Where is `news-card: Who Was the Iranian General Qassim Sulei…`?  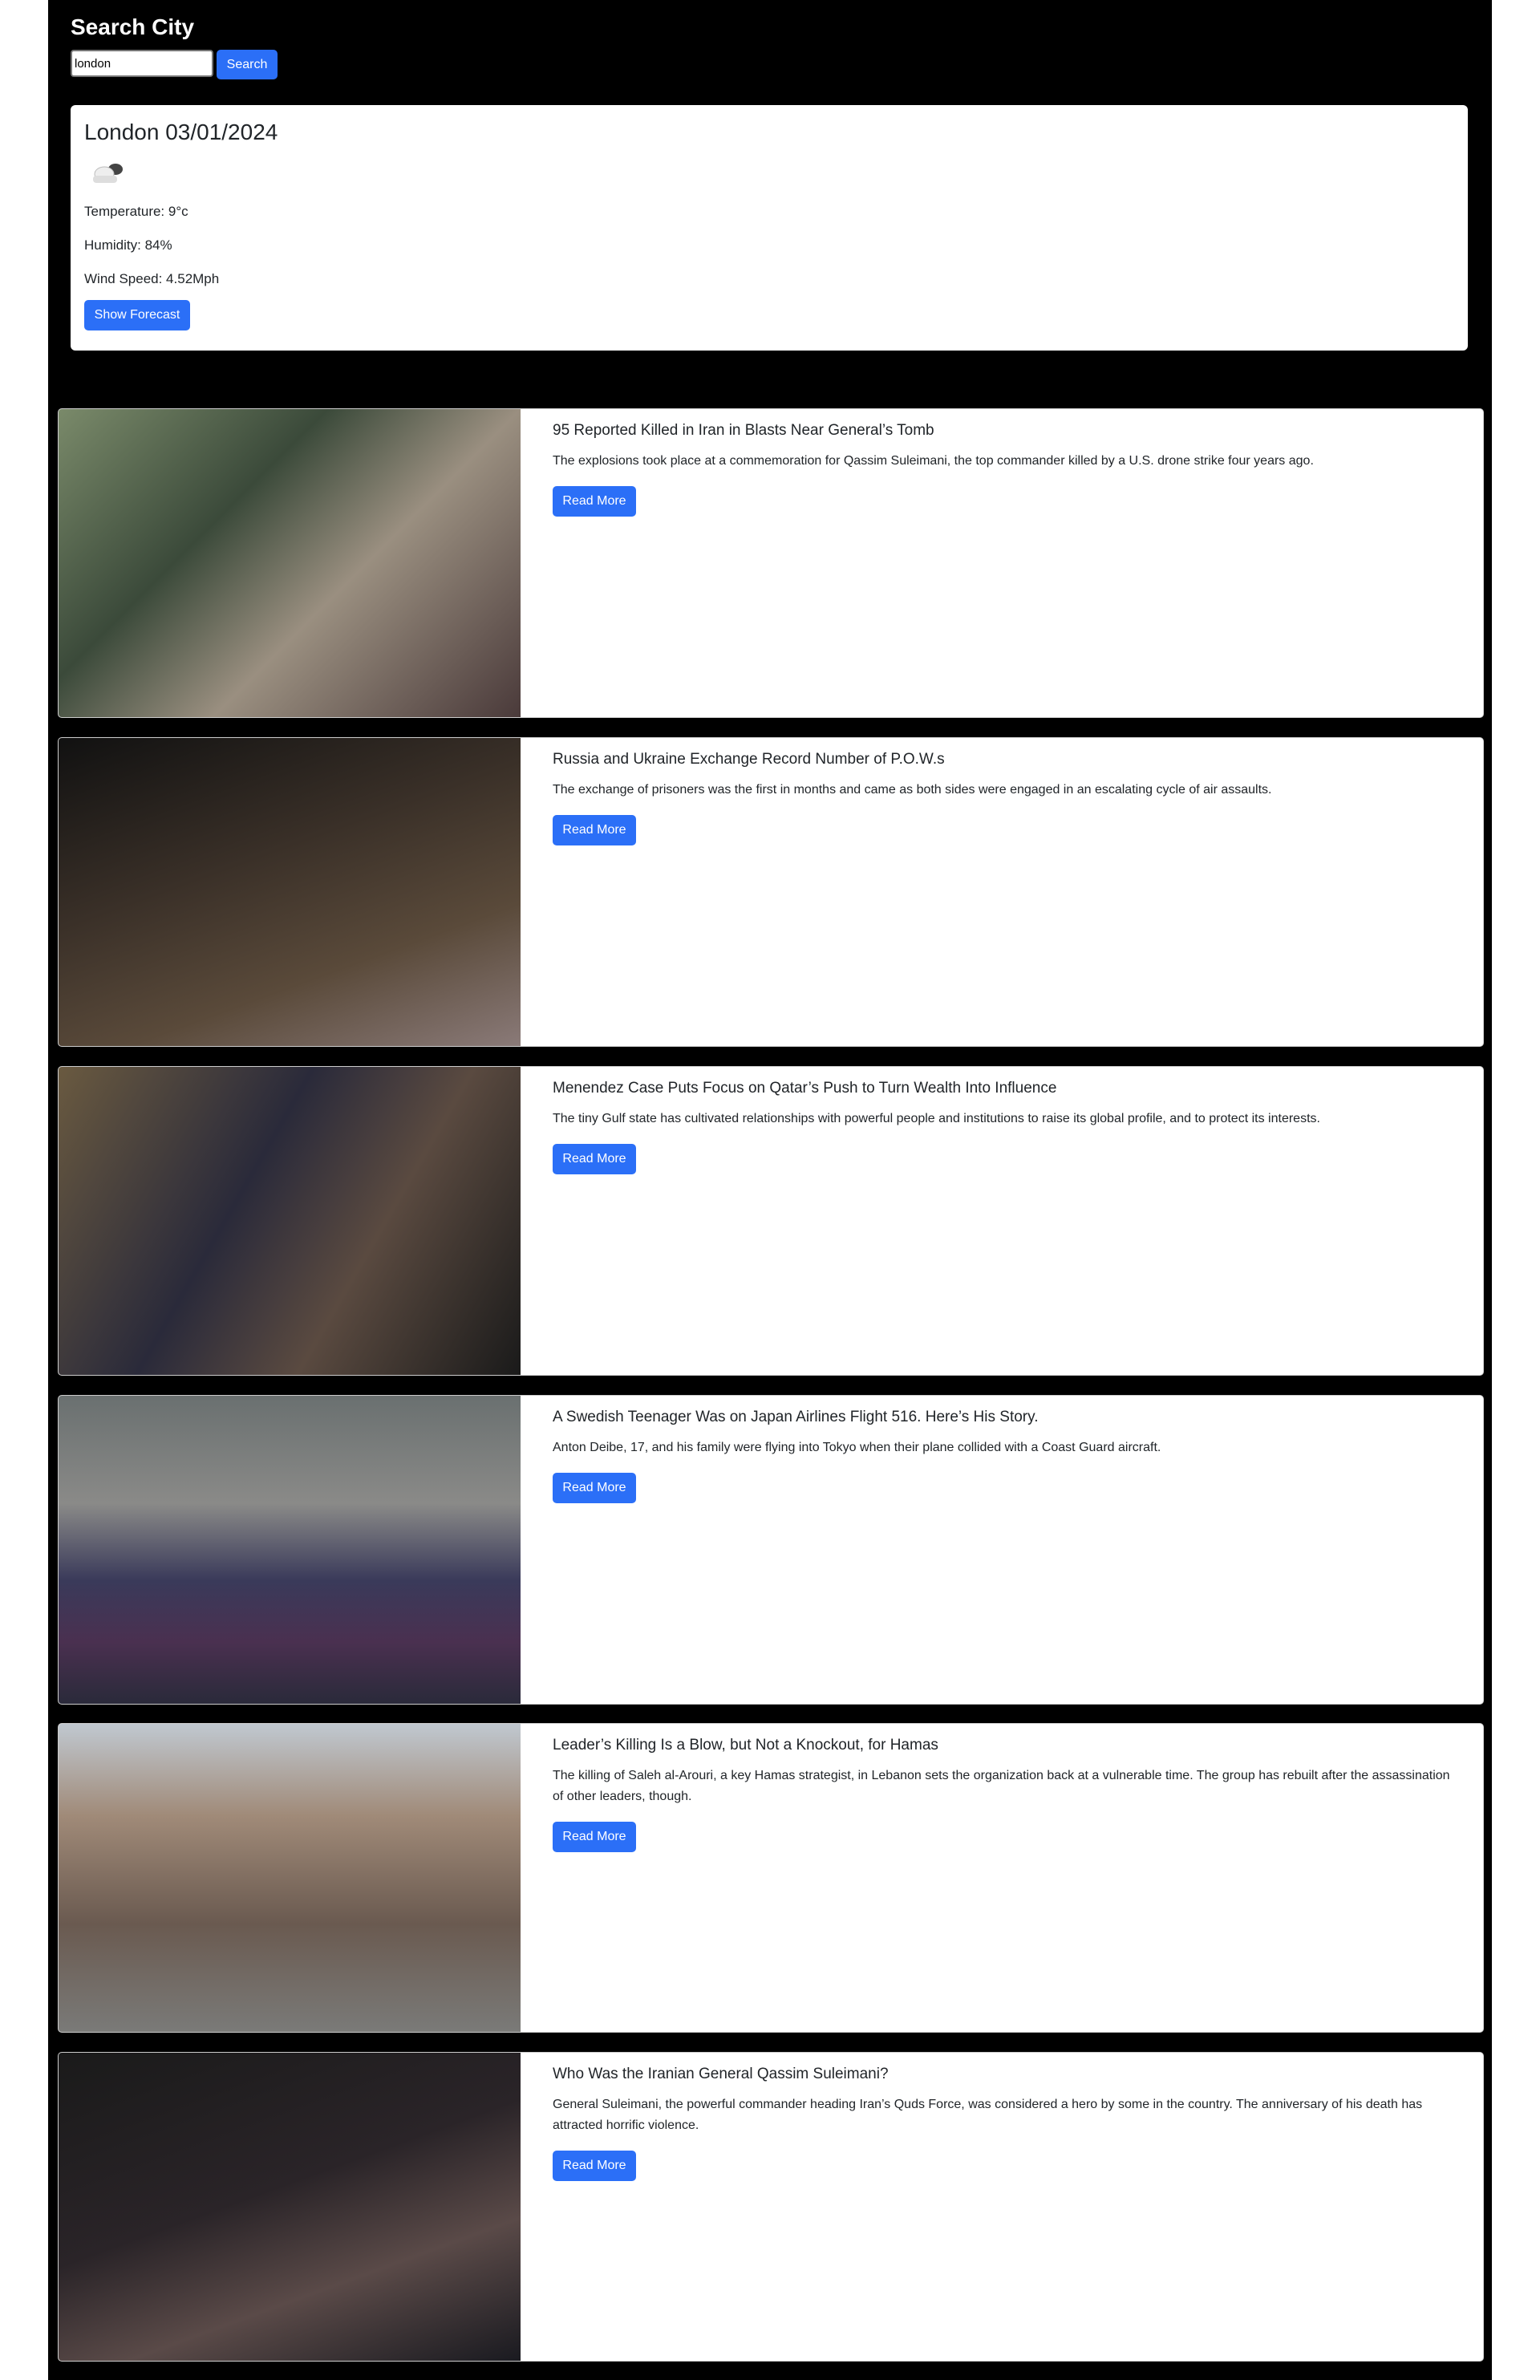 news-card: Who Was the Iranian General Qassim Sulei… is located at coordinates (771, 2207).